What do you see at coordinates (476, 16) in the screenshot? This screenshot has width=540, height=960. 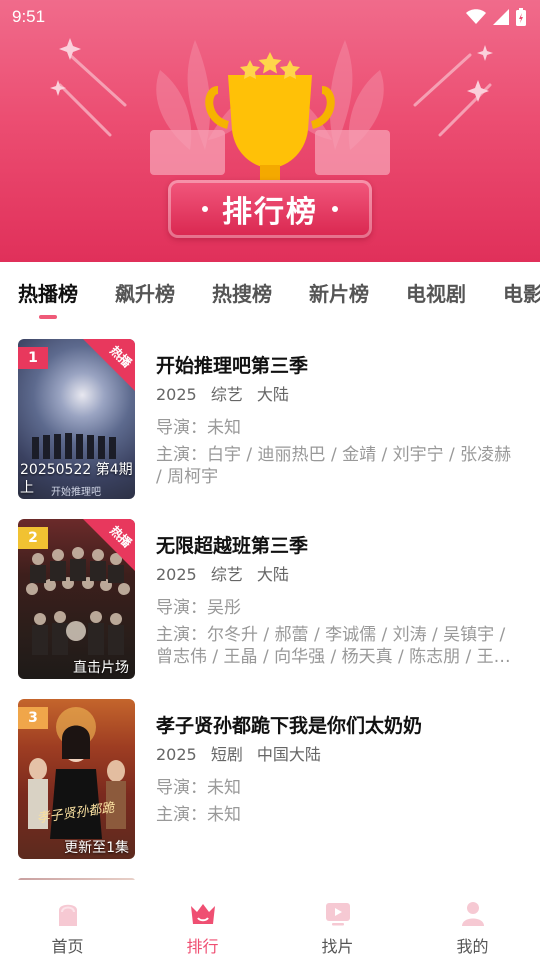 I see `wifi-icon` at bounding box center [476, 16].